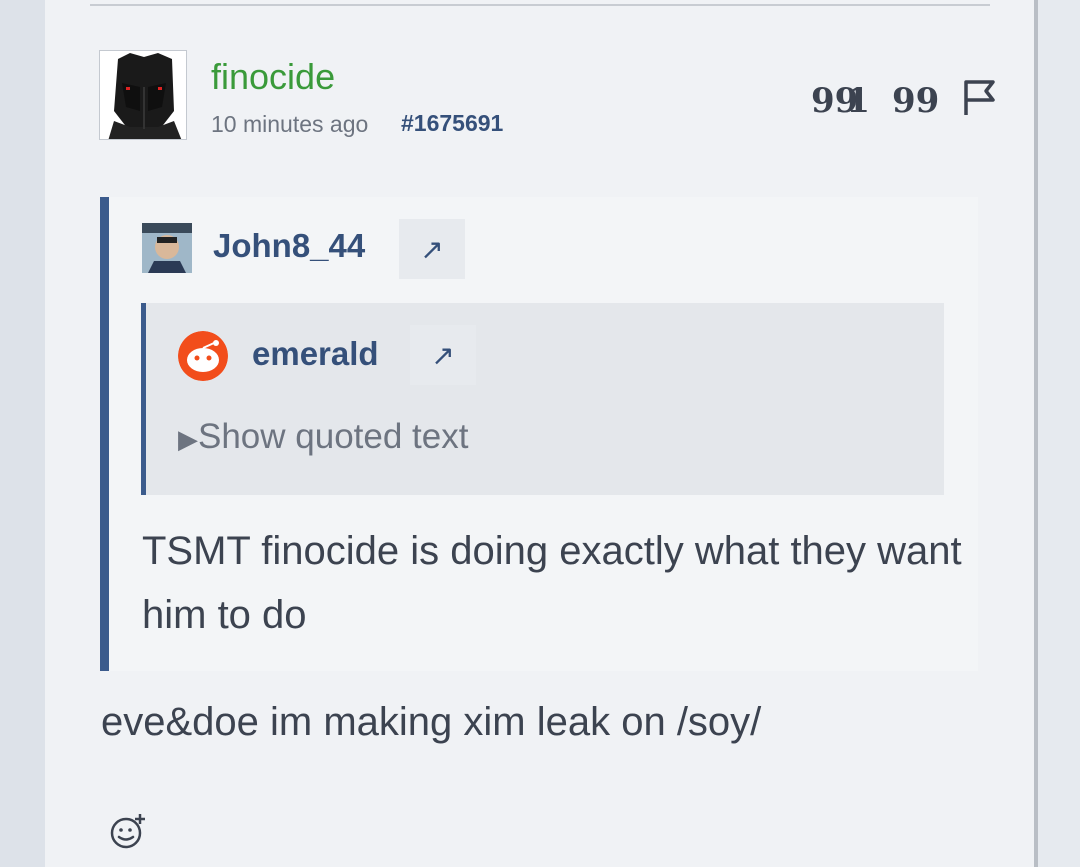 This screenshot has width=1080, height=867. What do you see at coordinates (443, 355) in the screenshot?
I see `nested-jump-to-post-icon: ↗` at bounding box center [443, 355].